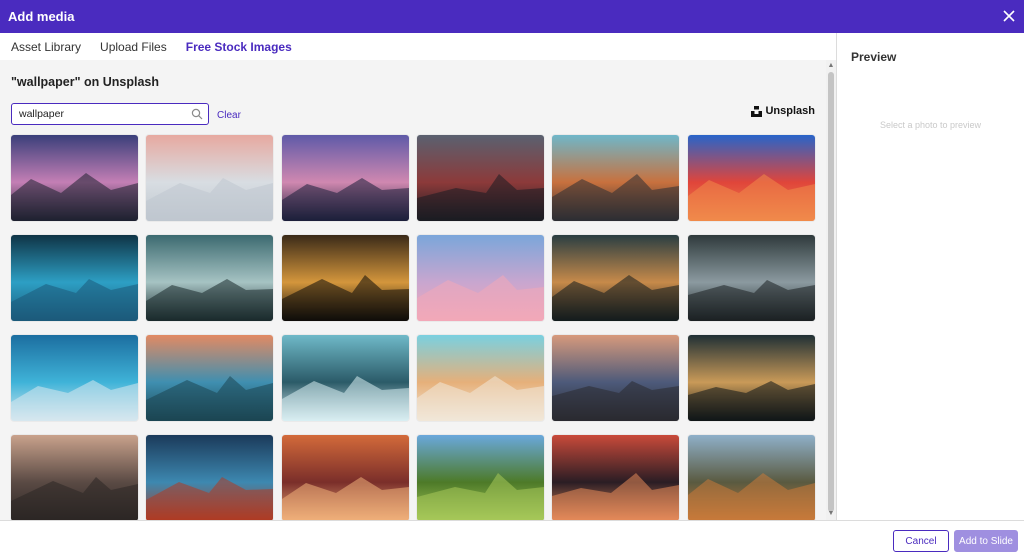 This screenshot has height=557, width=1024. Describe the element at coordinates (986, 541) in the screenshot. I see `add-to-slide-button: Add to Slide` at that location.